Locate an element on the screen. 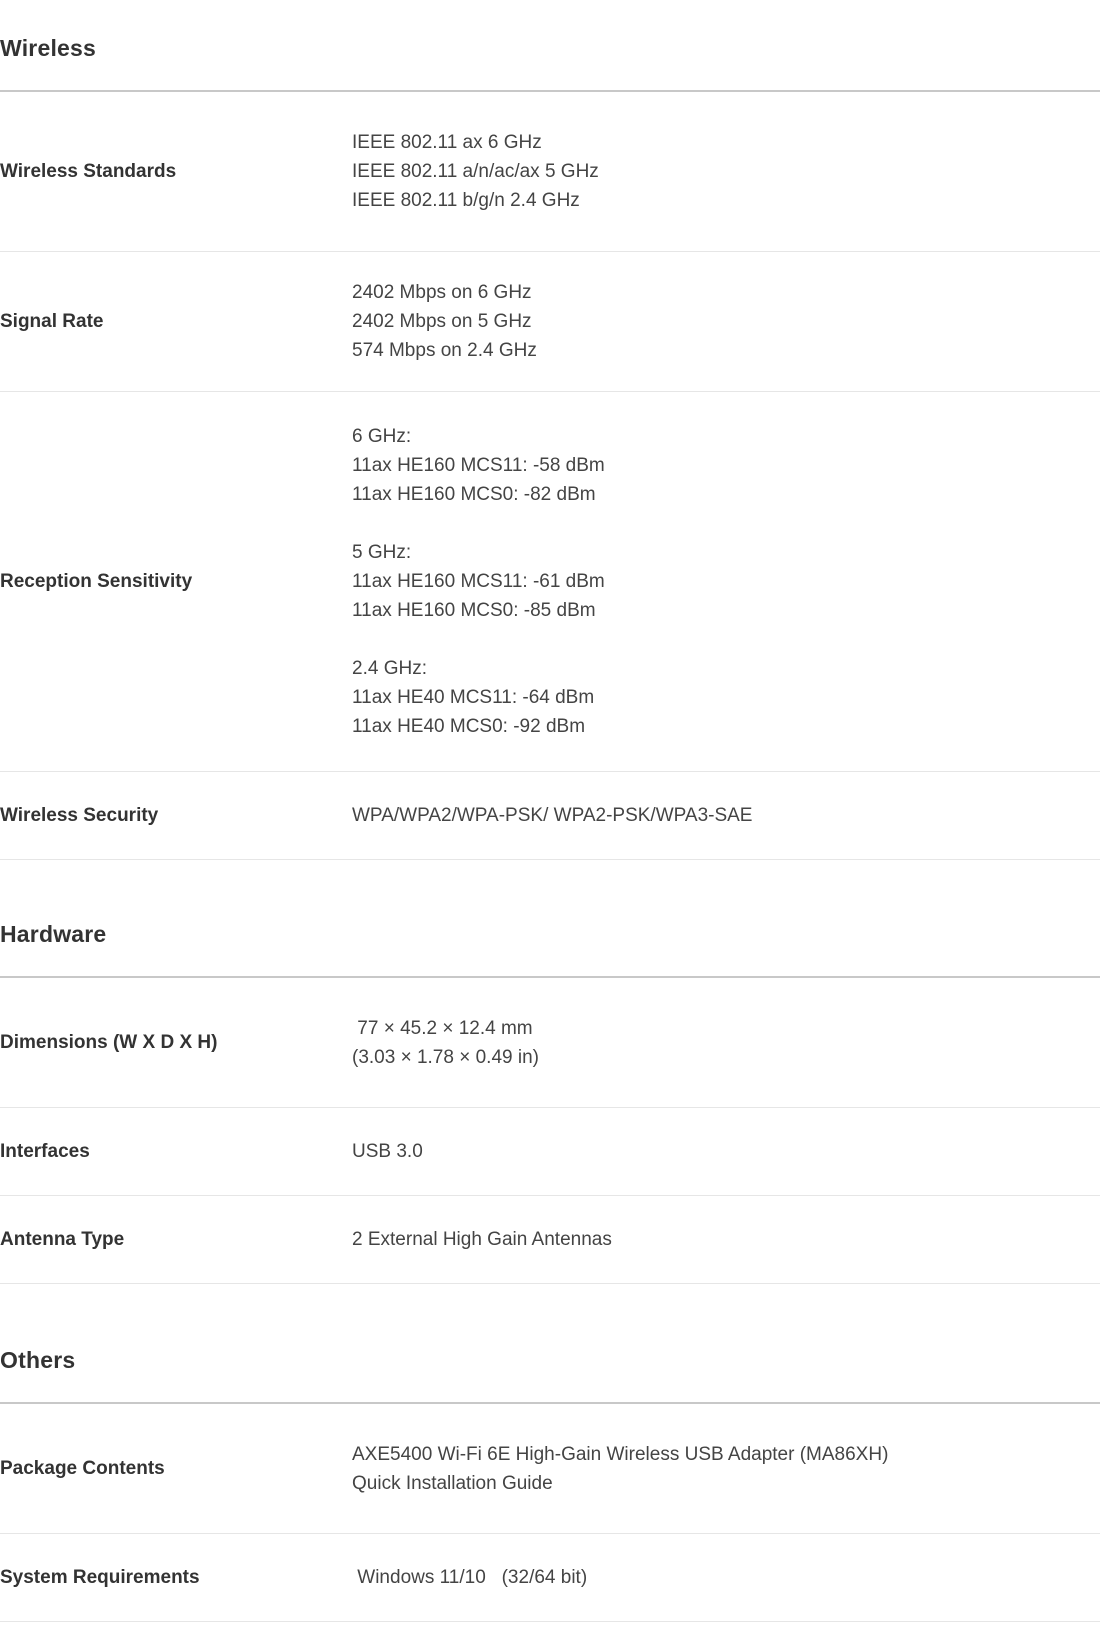 Image resolution: width=1100 pixels, height=1647 pixels. spec-value-line: 2402 Mbps on 6 GHz is located at coordinates (442, 292).